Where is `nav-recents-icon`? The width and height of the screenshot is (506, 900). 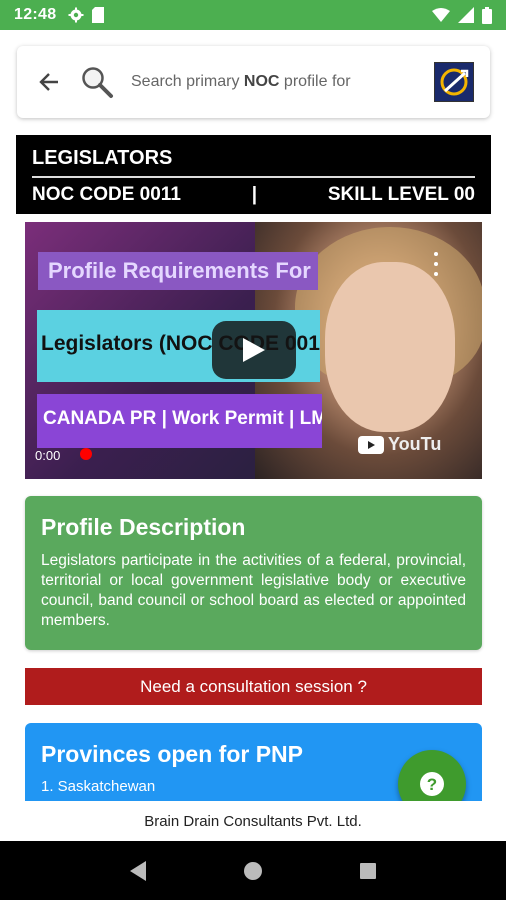 nav-recents-icon is located at coordinates (368, 870).